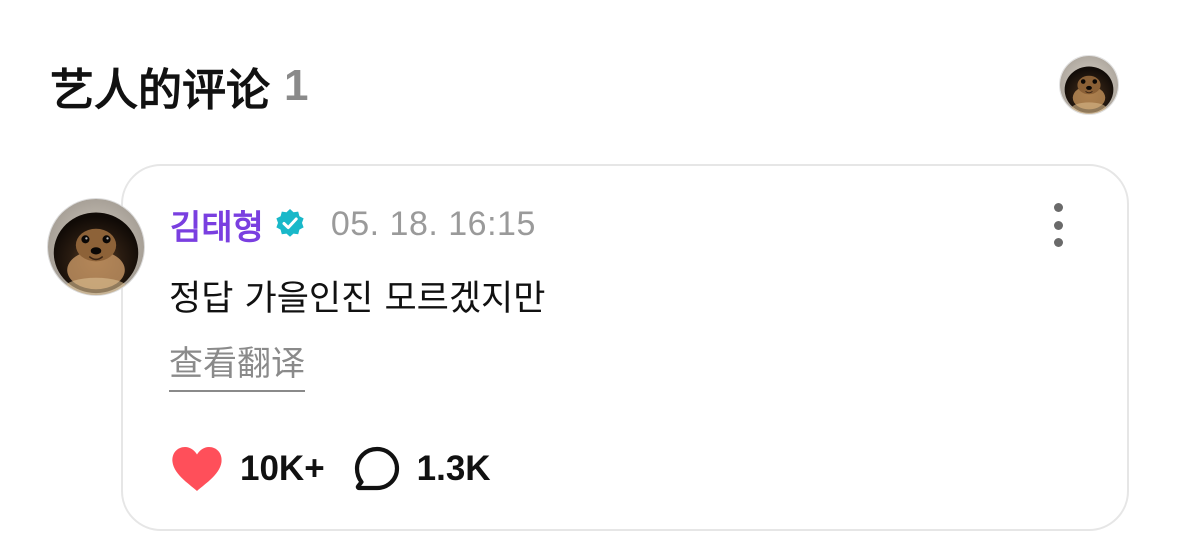  I want to click on like-button: 10K+, so click(247, 469).